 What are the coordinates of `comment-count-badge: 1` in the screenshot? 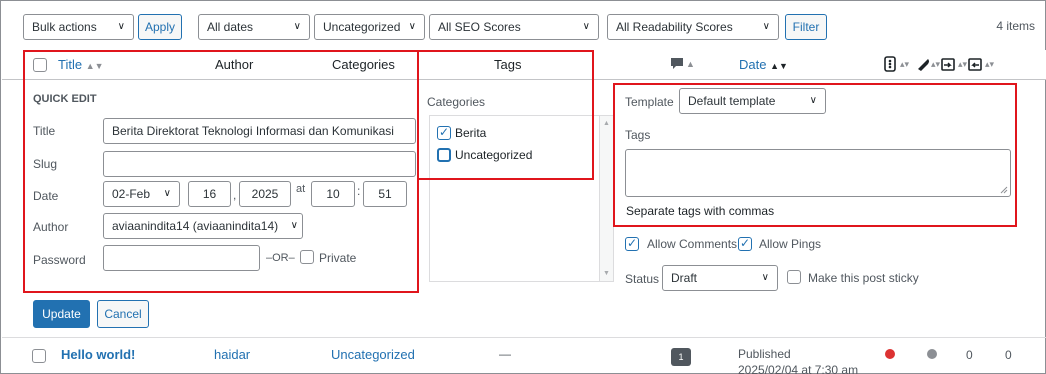 It's located at (681, 357).